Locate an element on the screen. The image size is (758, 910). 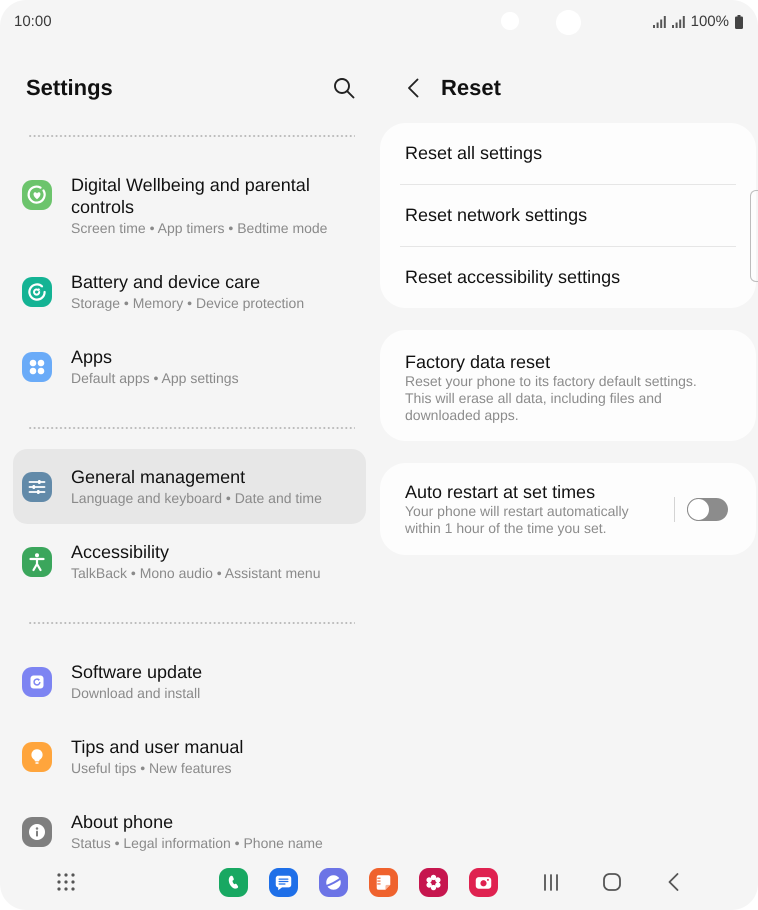
pane-title: Settings is located at coordinates (69, 88).